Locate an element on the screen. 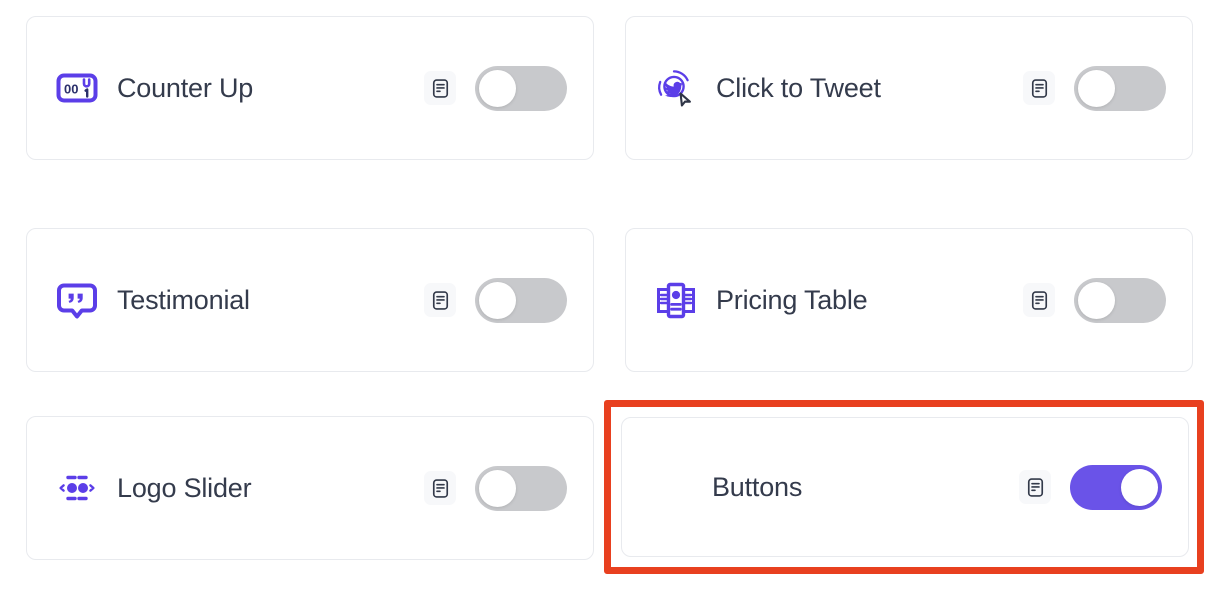  widget-card-click-to-tweet: Click to Tweet is located at coordinates (909, 88).